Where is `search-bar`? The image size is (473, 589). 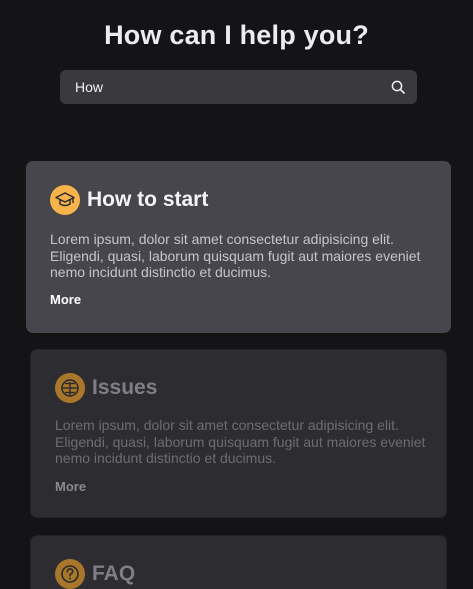
search-bar is located at coordinates (238, 87).